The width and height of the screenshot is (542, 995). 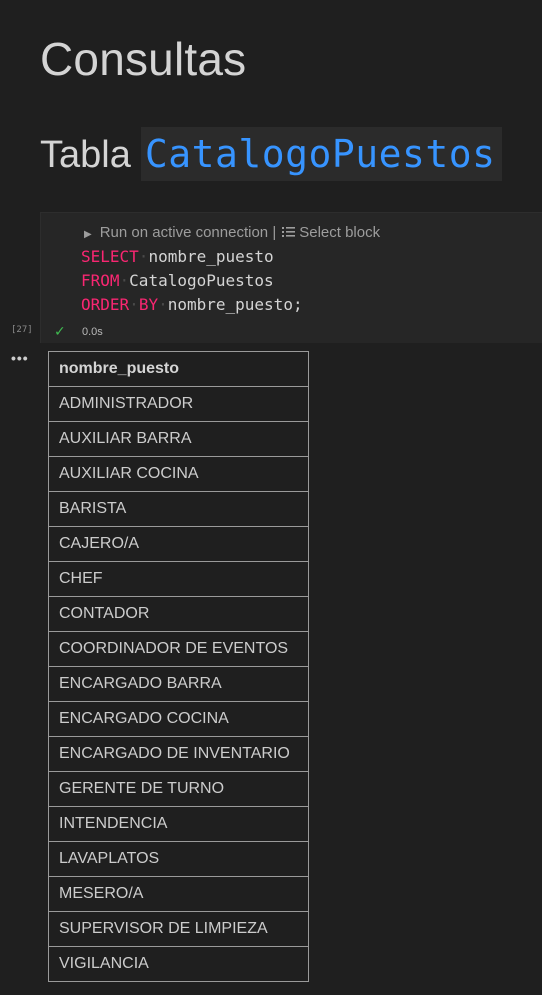 I want to click on code-line-2: FROM·CatalogoPuestos, so click(x=177, y=281).